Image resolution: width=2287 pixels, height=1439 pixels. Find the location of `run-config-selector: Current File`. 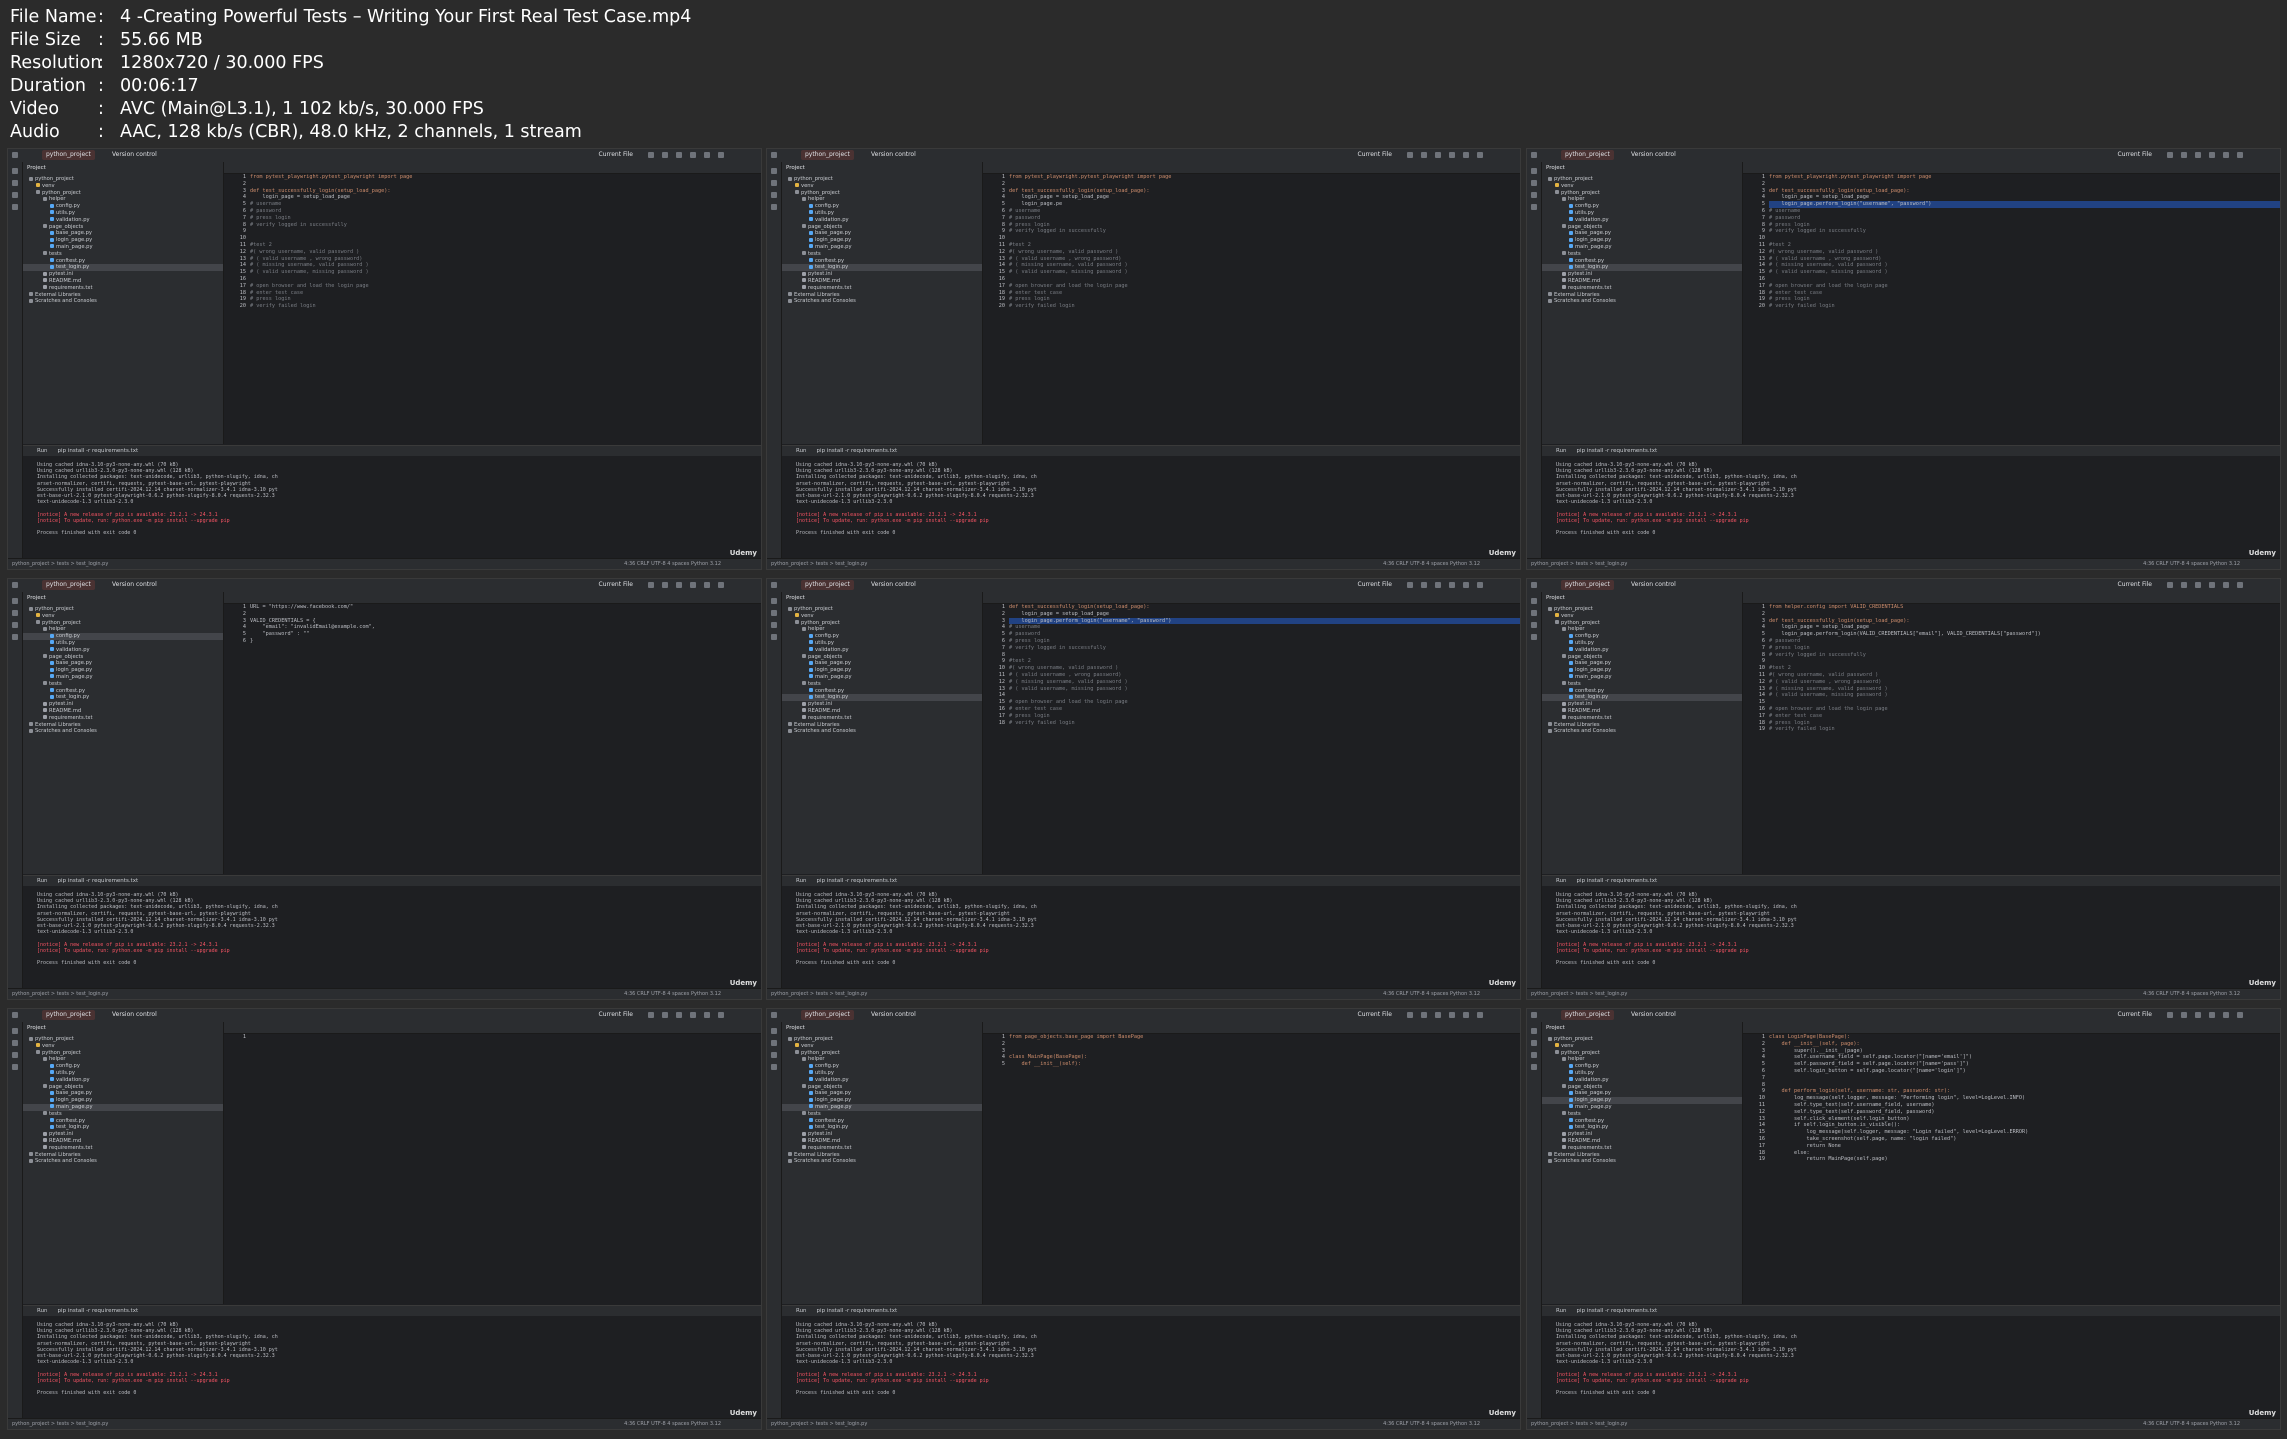

run-config-selector: Current File is located at coordinates (1375, 585).